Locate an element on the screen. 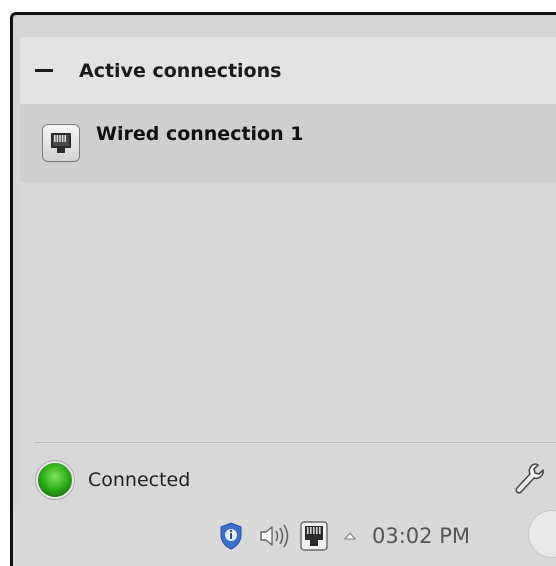  network-ethernet-icon is located at coordinates (314, 536).